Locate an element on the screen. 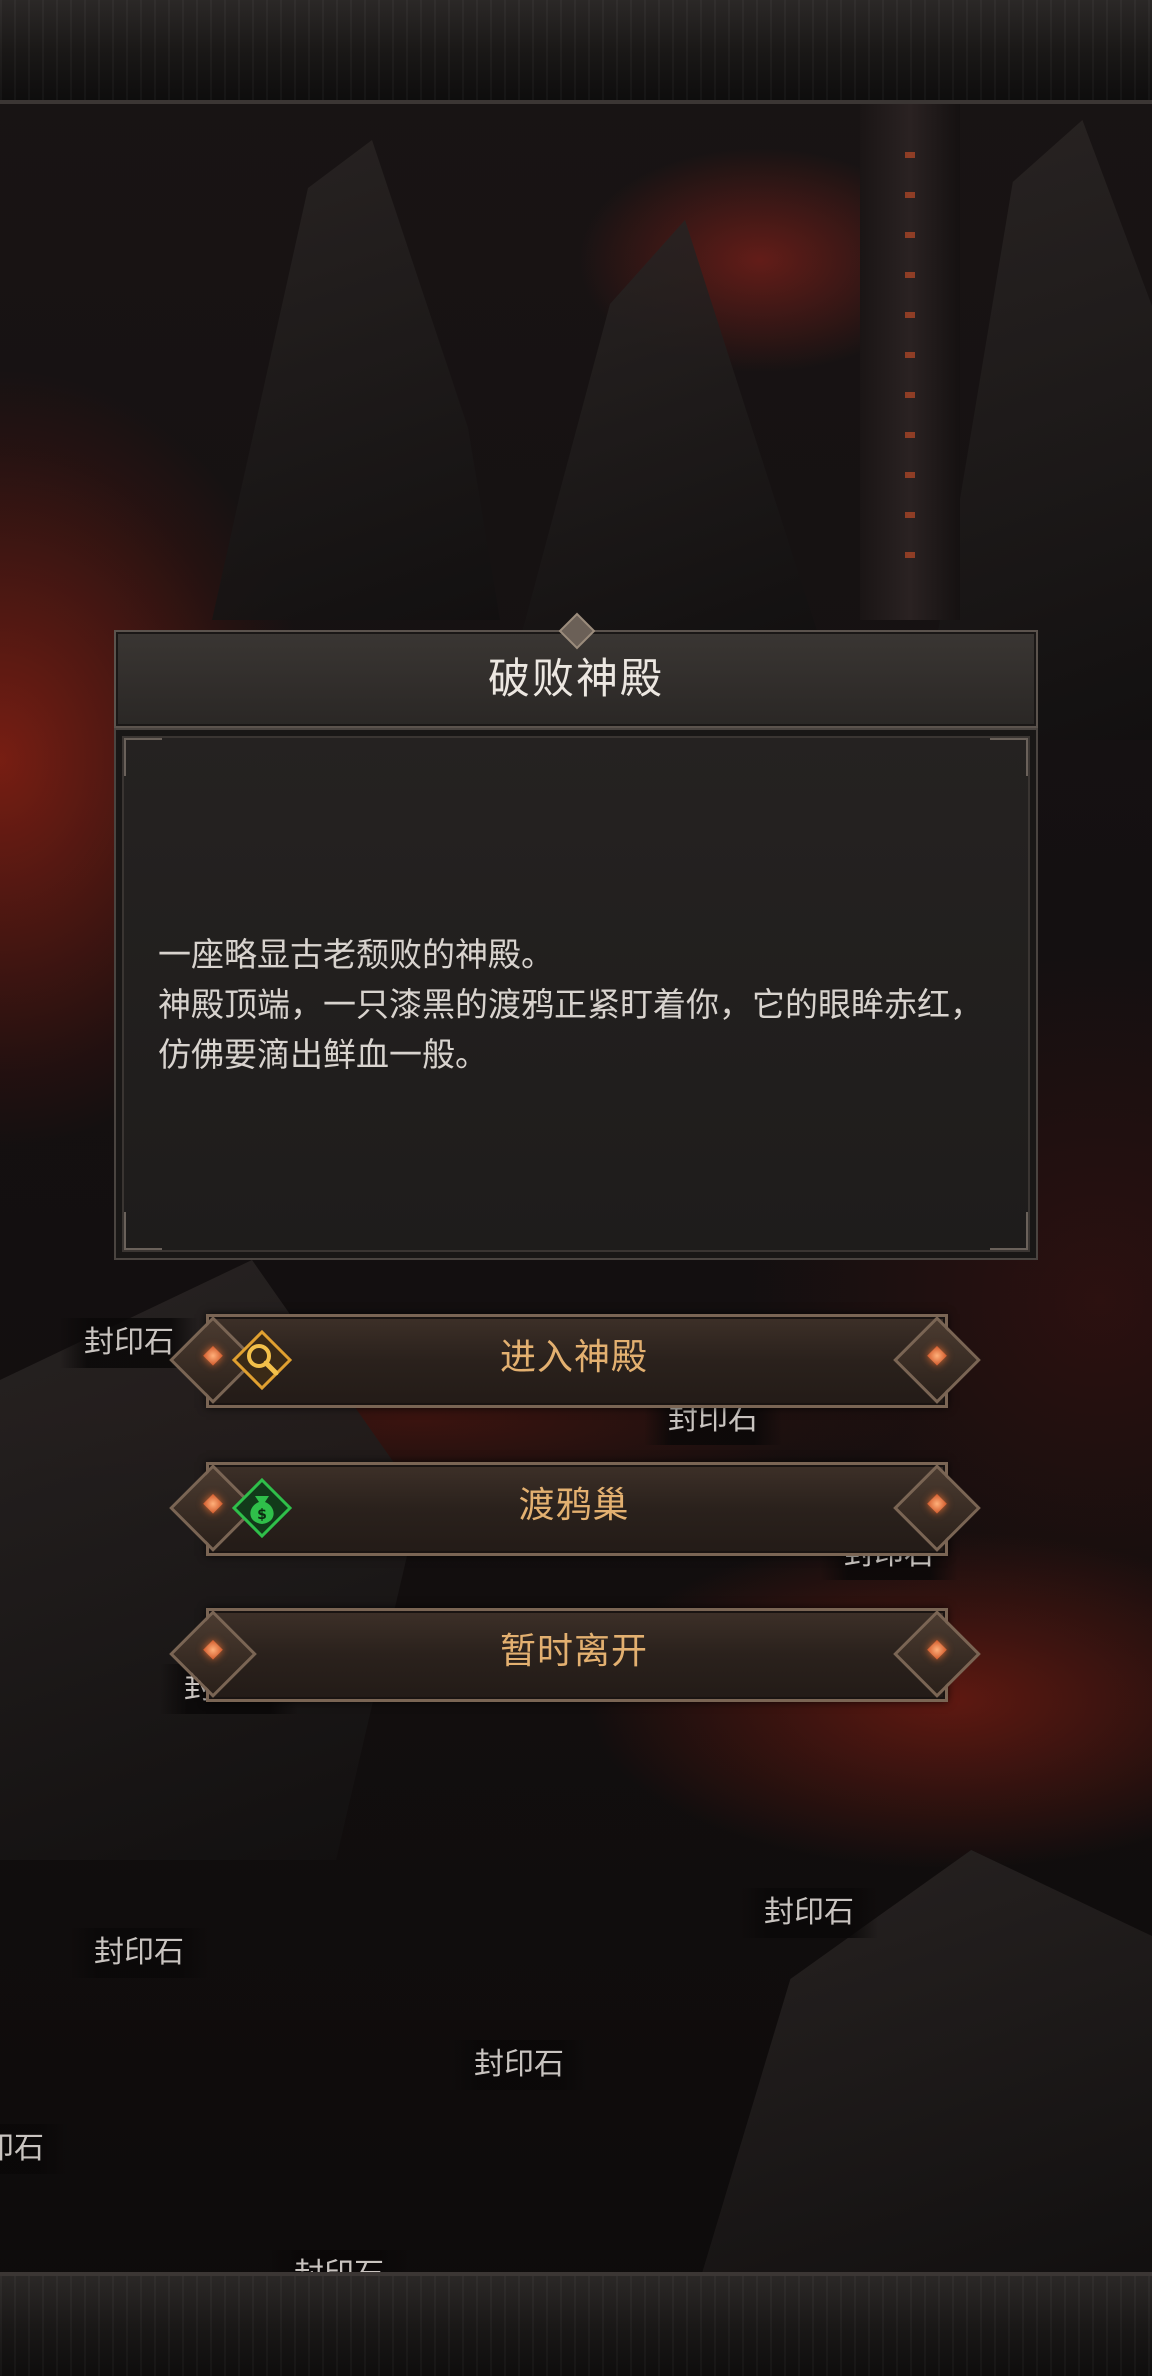 The image size is (1152, 2376). button-label: 暂时离开 is located at coordinates (573, 1651).